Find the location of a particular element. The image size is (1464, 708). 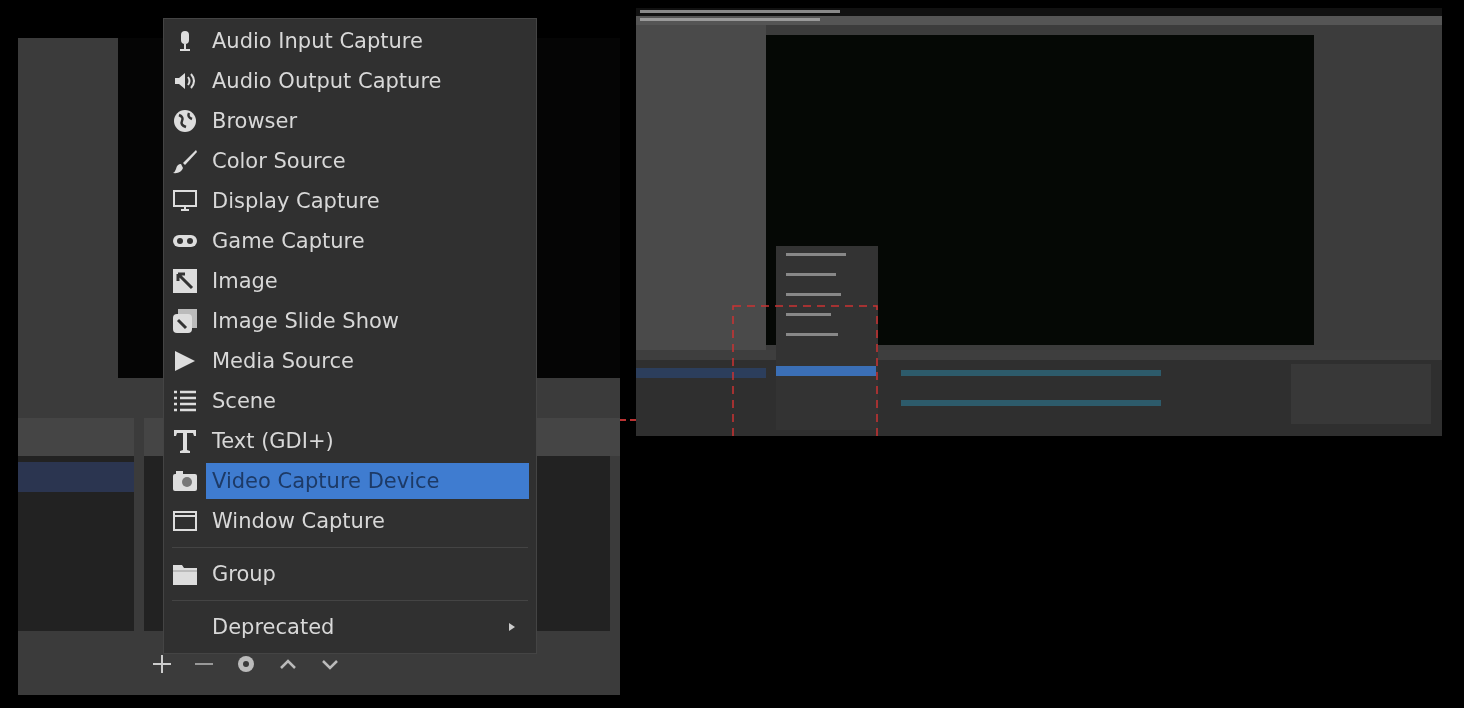

submenu-arrow-icon is located at coordinates (512, 627).